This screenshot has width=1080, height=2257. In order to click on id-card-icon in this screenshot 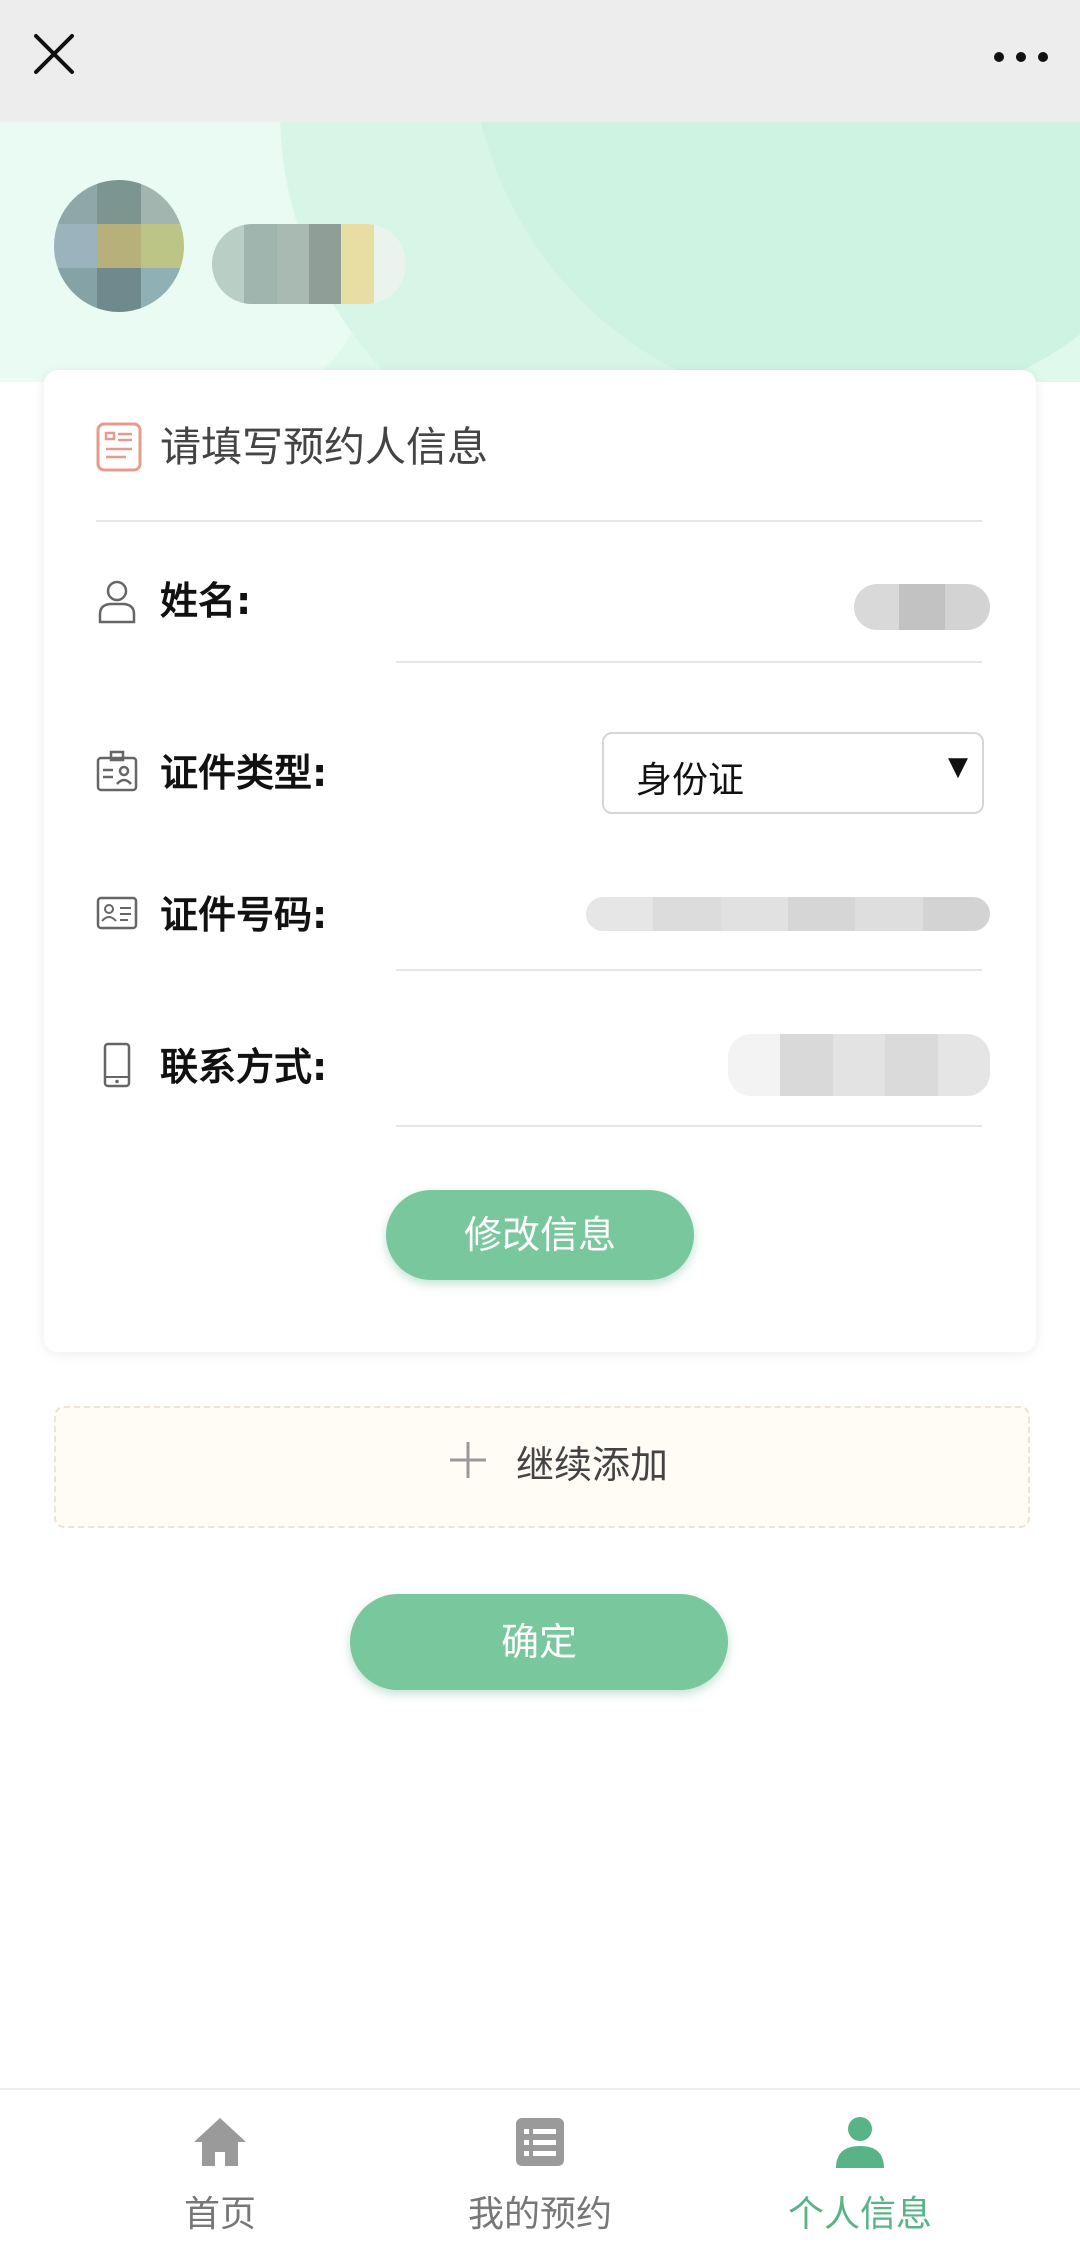, I will do `click(117, 771)`.